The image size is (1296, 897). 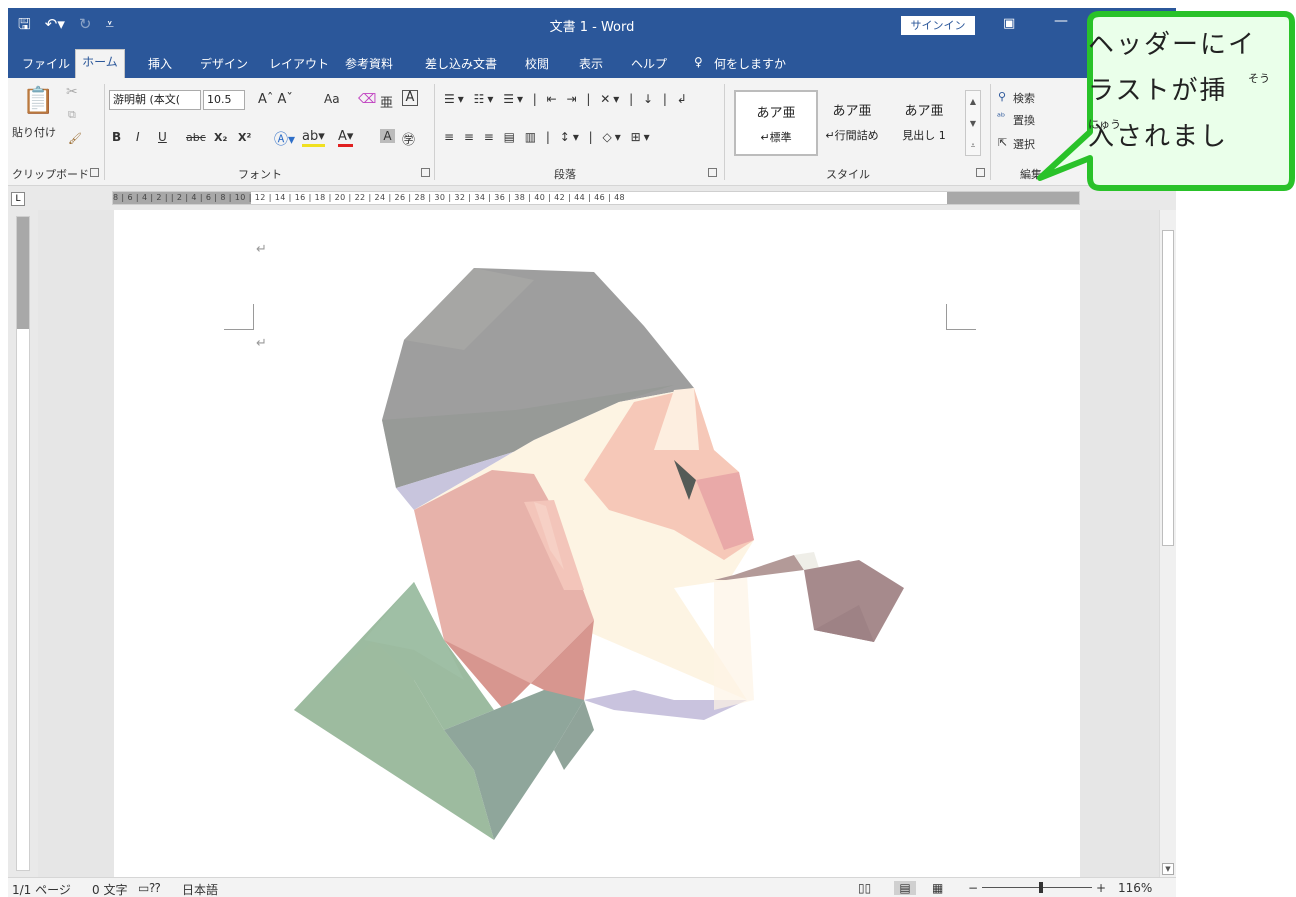 What do you see at coordinates (72, 115) in the screenshot?
I see `copy-icon: ⧉` at bounding box center [72, 115].